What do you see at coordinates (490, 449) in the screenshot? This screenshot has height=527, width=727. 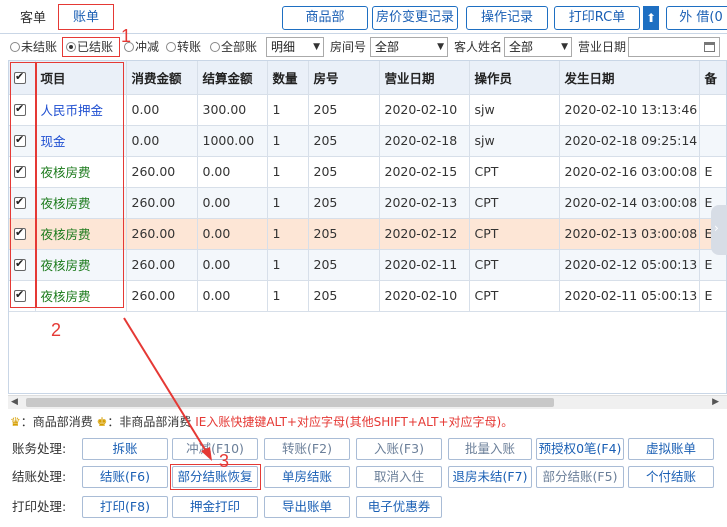 I see `batch-post-button: 批量入账` at bounding box center [490, 449].